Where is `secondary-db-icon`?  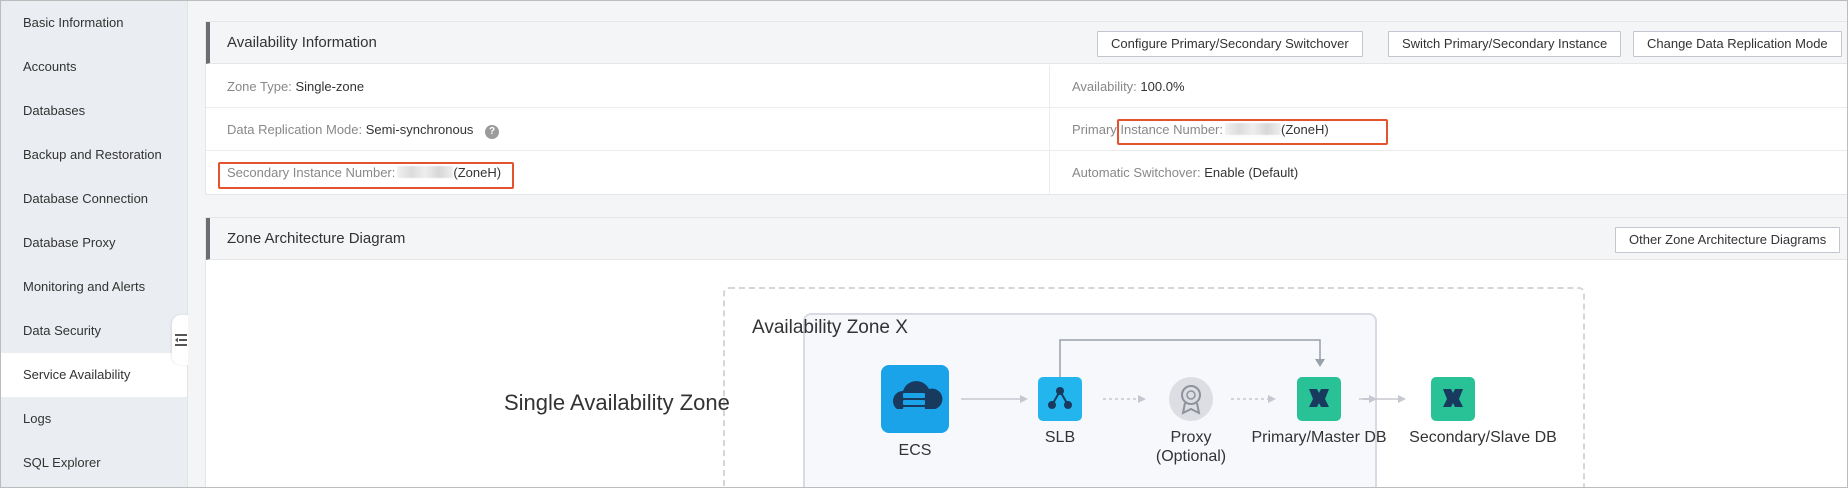 secondary-db-icon is located at coordinates (1453, 399).